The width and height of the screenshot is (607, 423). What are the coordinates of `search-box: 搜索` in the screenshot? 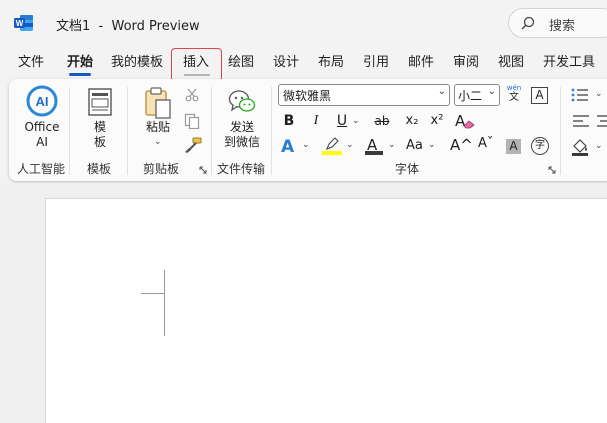 It's located at (557, 23).